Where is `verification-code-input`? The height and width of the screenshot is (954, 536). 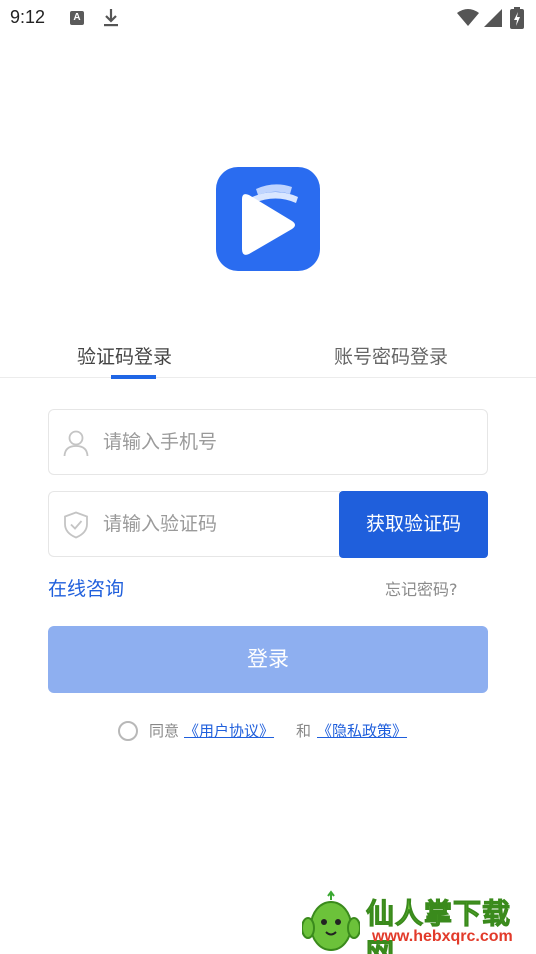
verification-code-input is located at coordinates (213, 524).